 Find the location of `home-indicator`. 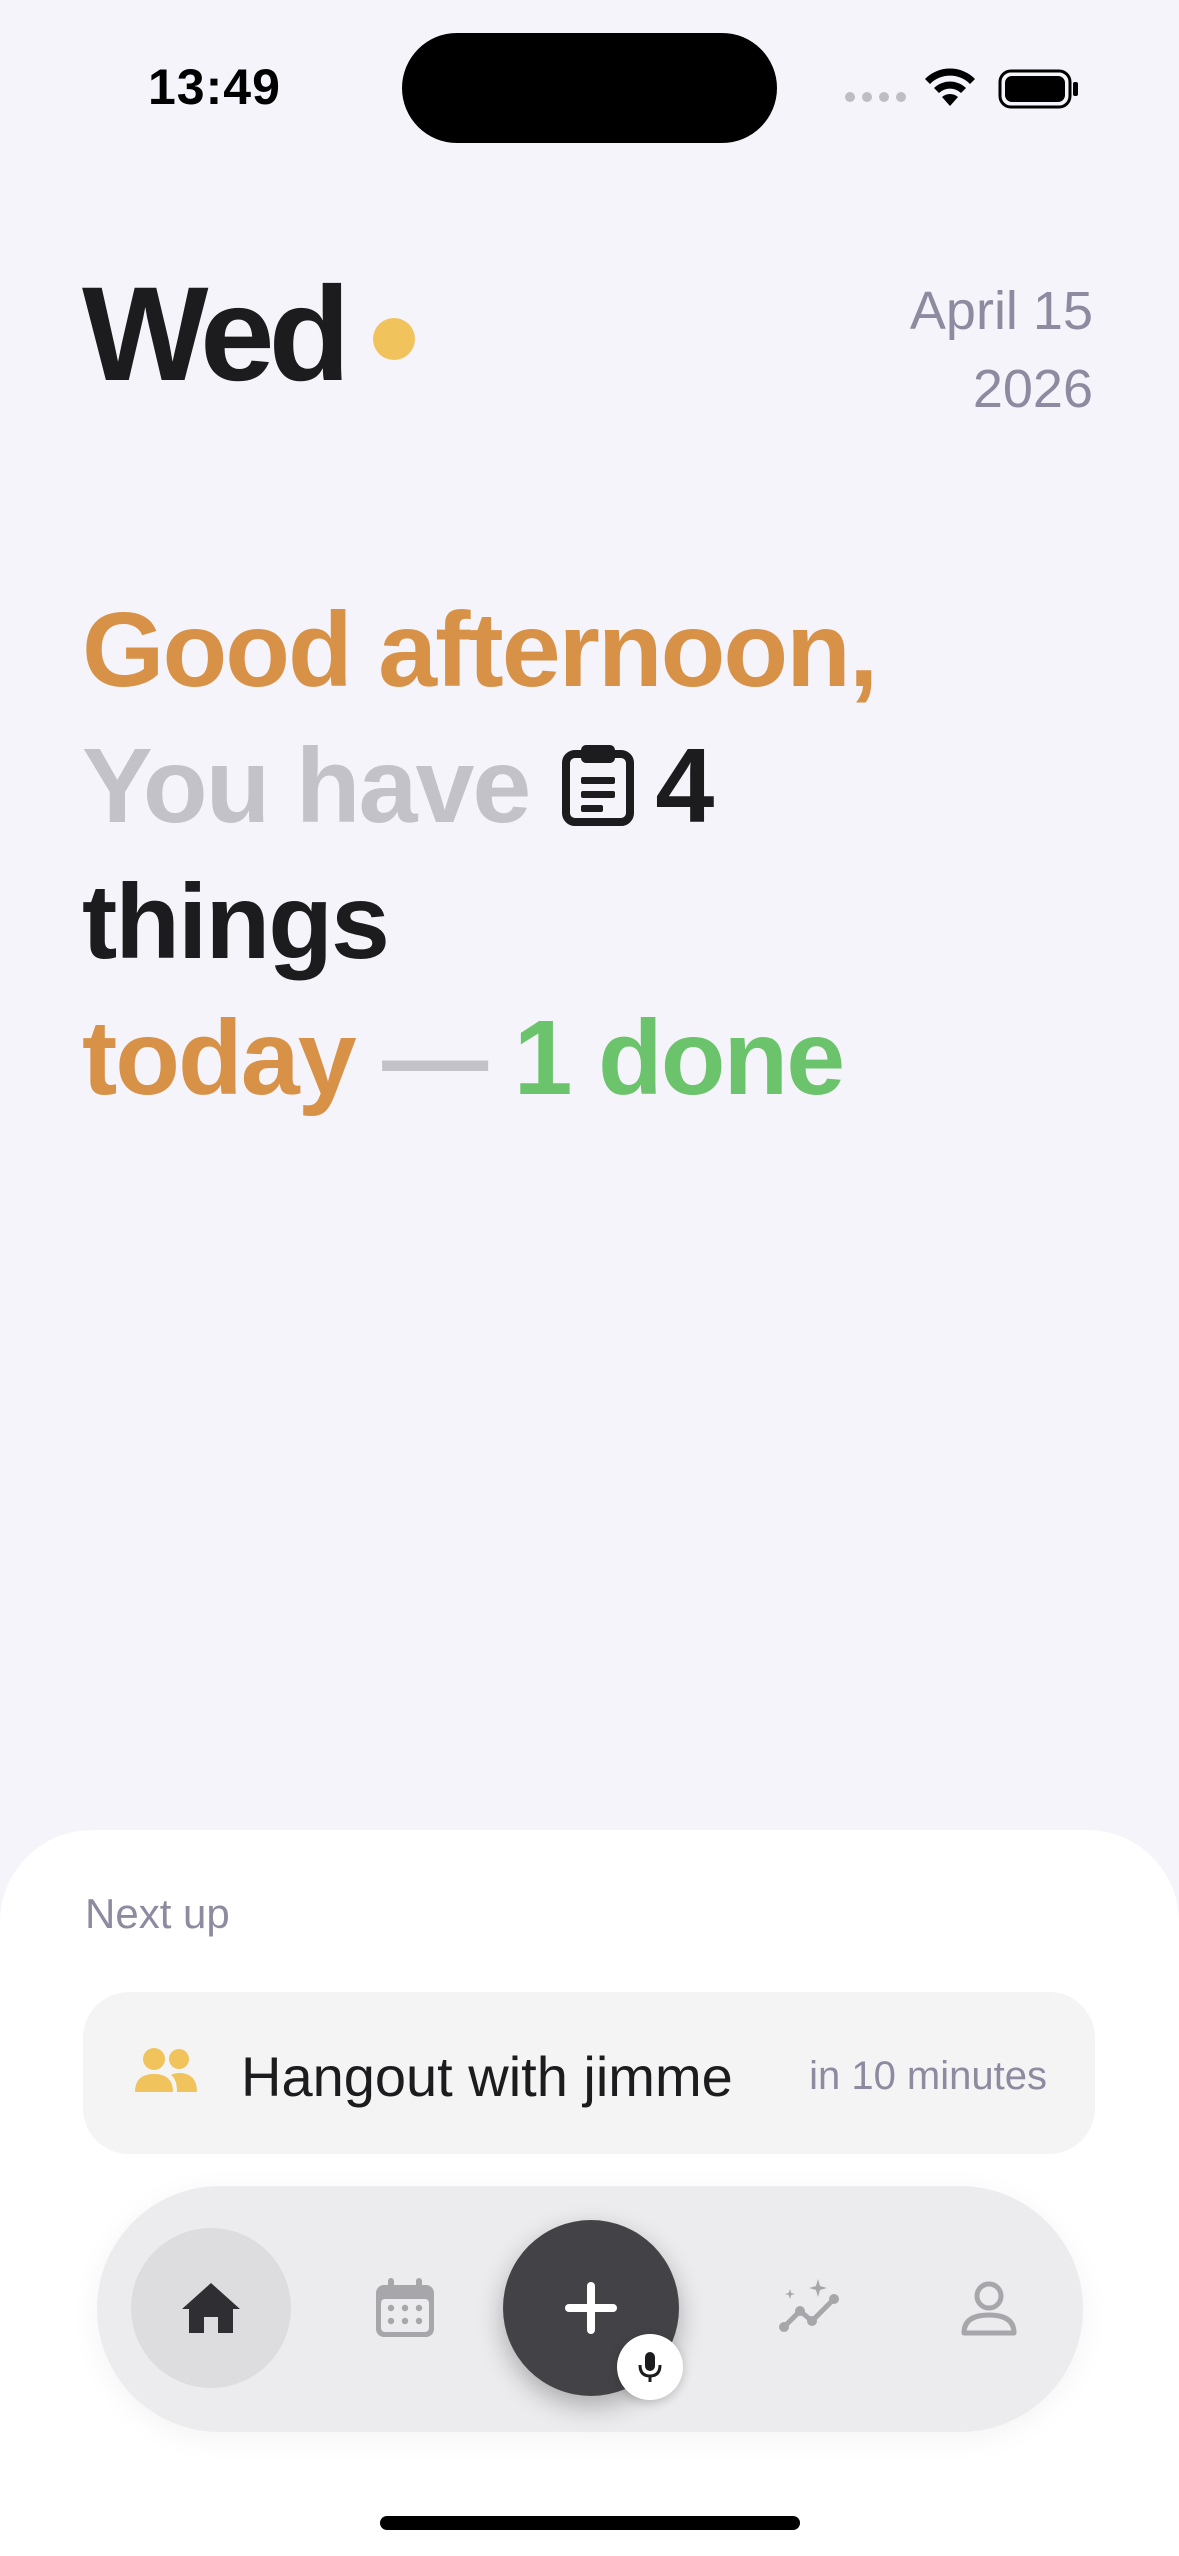

home-indicator is located at coordinates (590, 2523).